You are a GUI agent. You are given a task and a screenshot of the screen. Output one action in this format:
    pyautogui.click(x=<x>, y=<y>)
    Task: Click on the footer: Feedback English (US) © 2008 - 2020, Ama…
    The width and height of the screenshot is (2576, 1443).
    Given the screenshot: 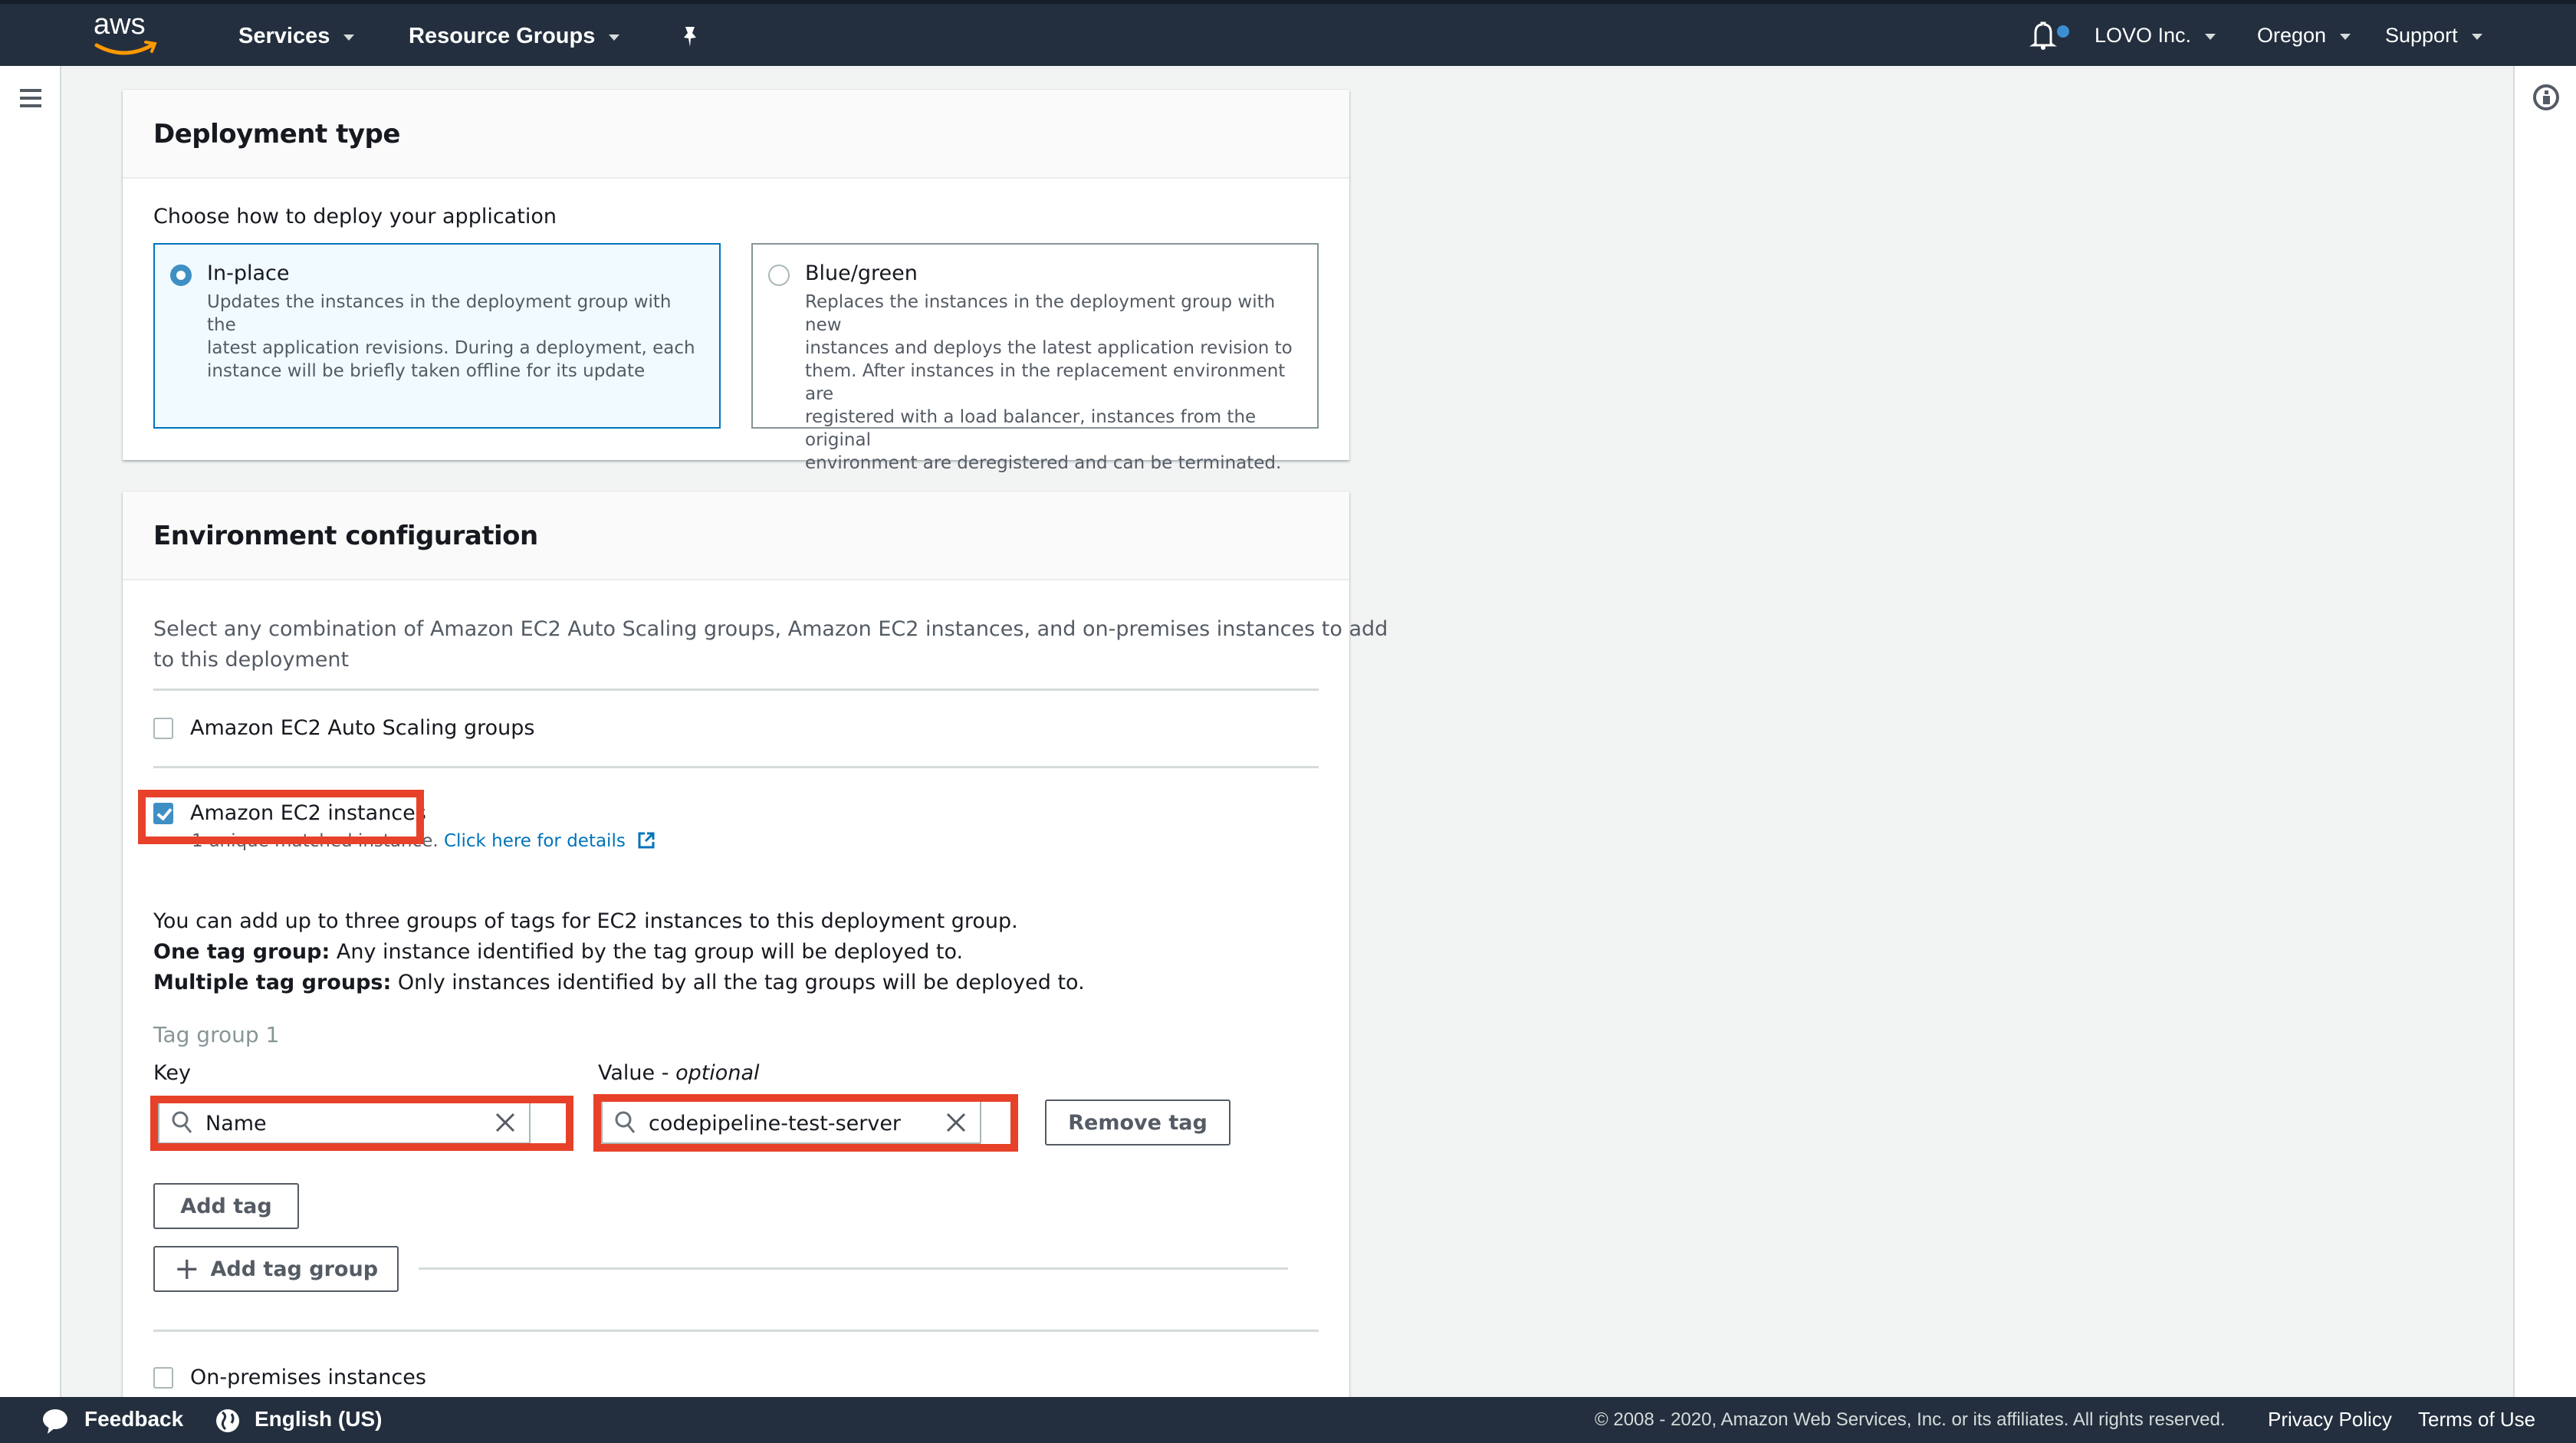 What is the action you would take?
    pyautogui.click(x=1288, y=1420)
    